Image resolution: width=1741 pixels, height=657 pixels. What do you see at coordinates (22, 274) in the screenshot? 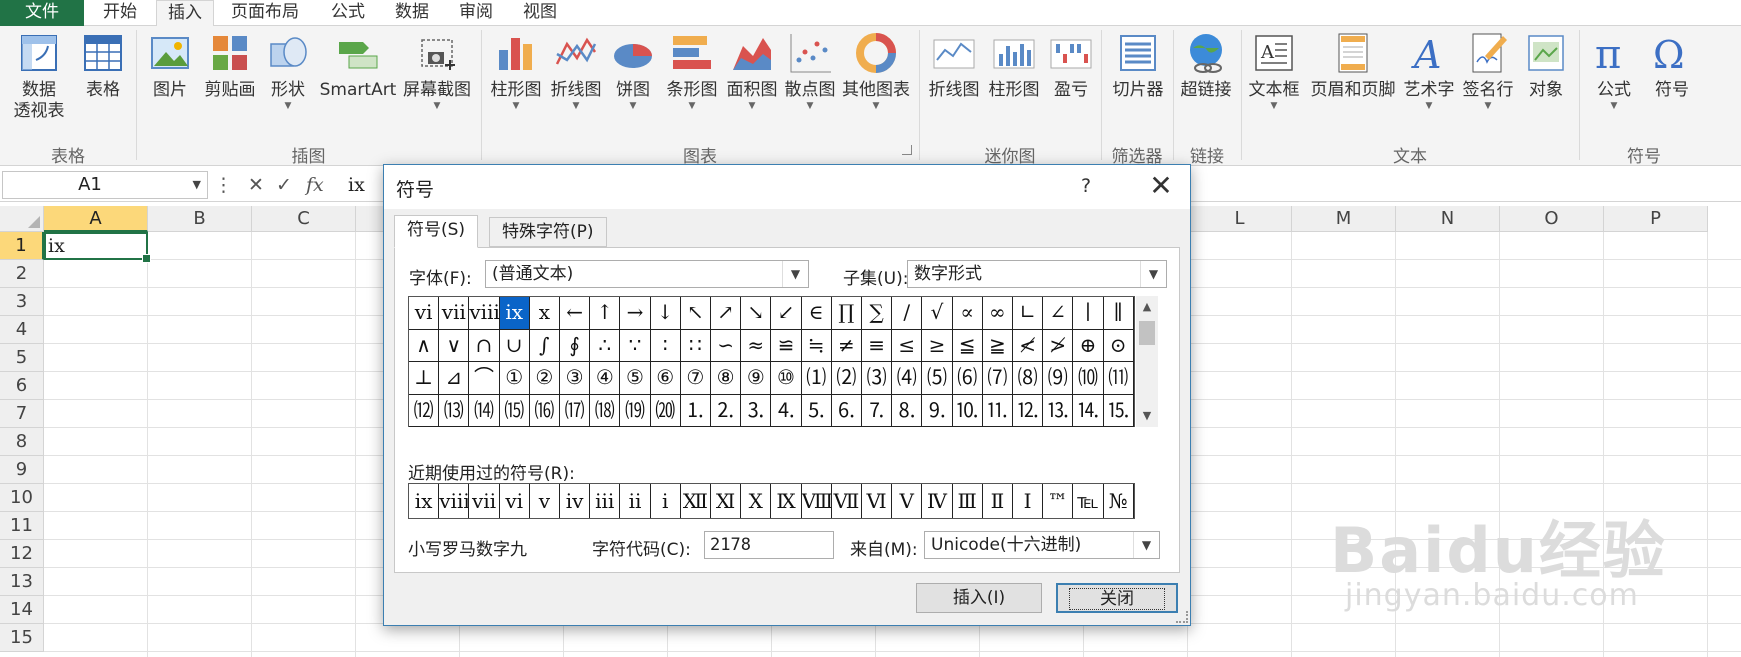
I see `row-header: 2` at bounding box center [22, 274].